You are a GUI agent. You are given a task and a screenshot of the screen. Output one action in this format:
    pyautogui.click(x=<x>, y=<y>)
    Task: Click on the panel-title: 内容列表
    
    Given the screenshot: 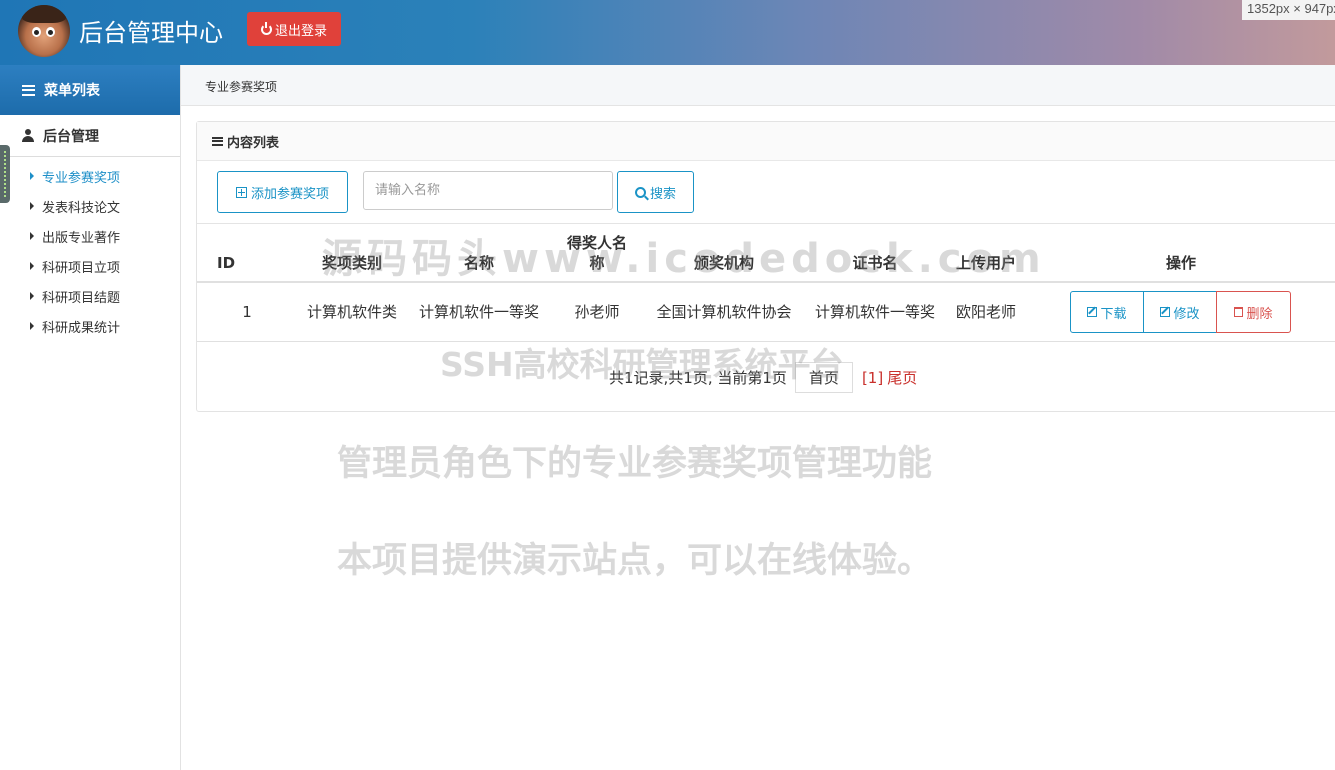 What is the action you would take?
    pyautogui.click(x=253, y=143)
    